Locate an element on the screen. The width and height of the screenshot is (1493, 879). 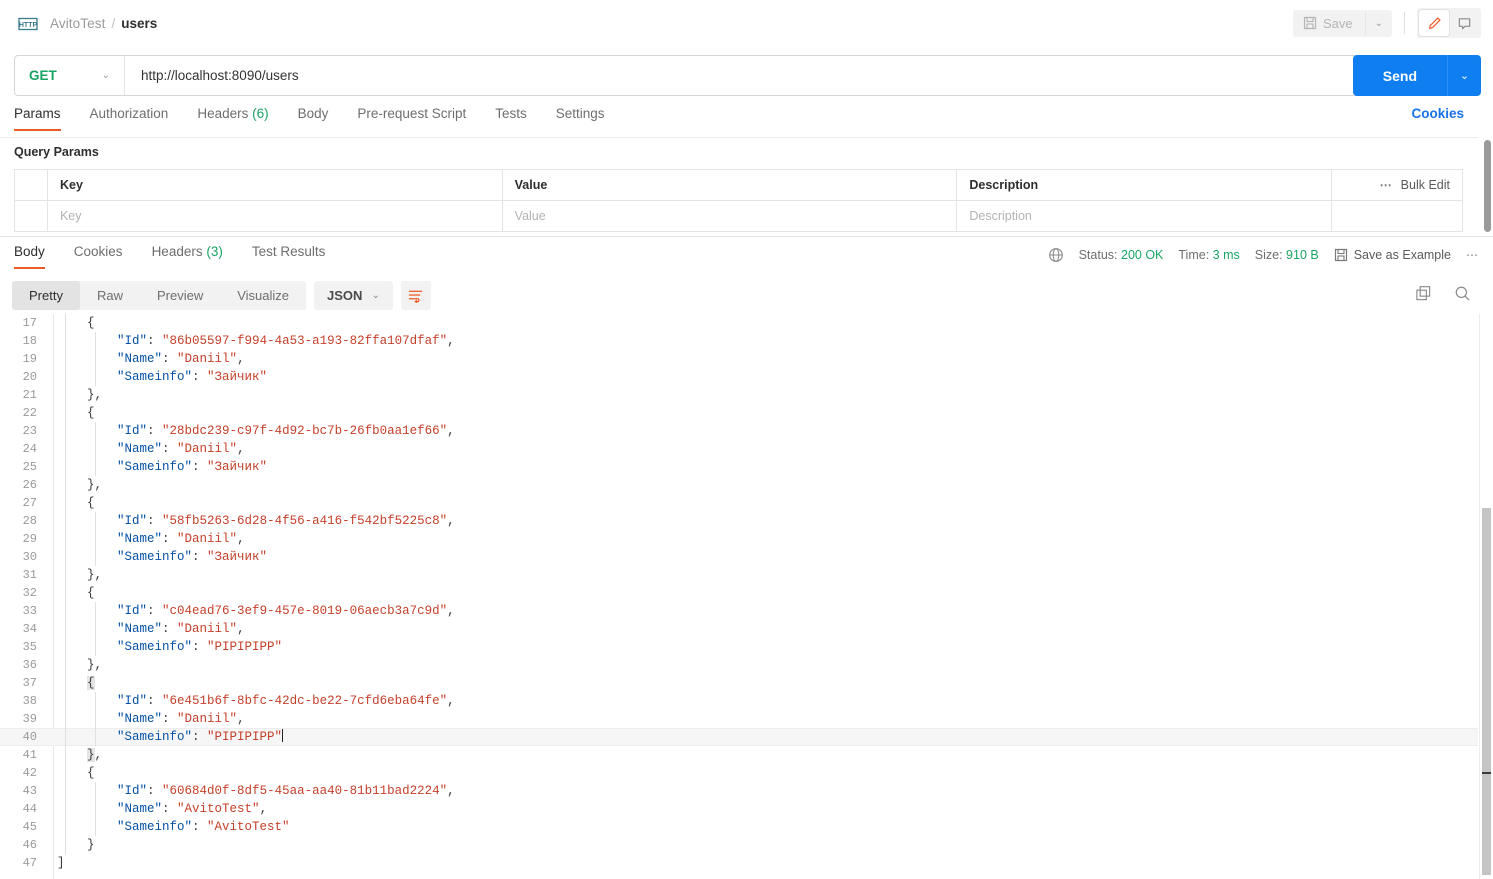
line-number: 20 is located at coordinates (29, 377).